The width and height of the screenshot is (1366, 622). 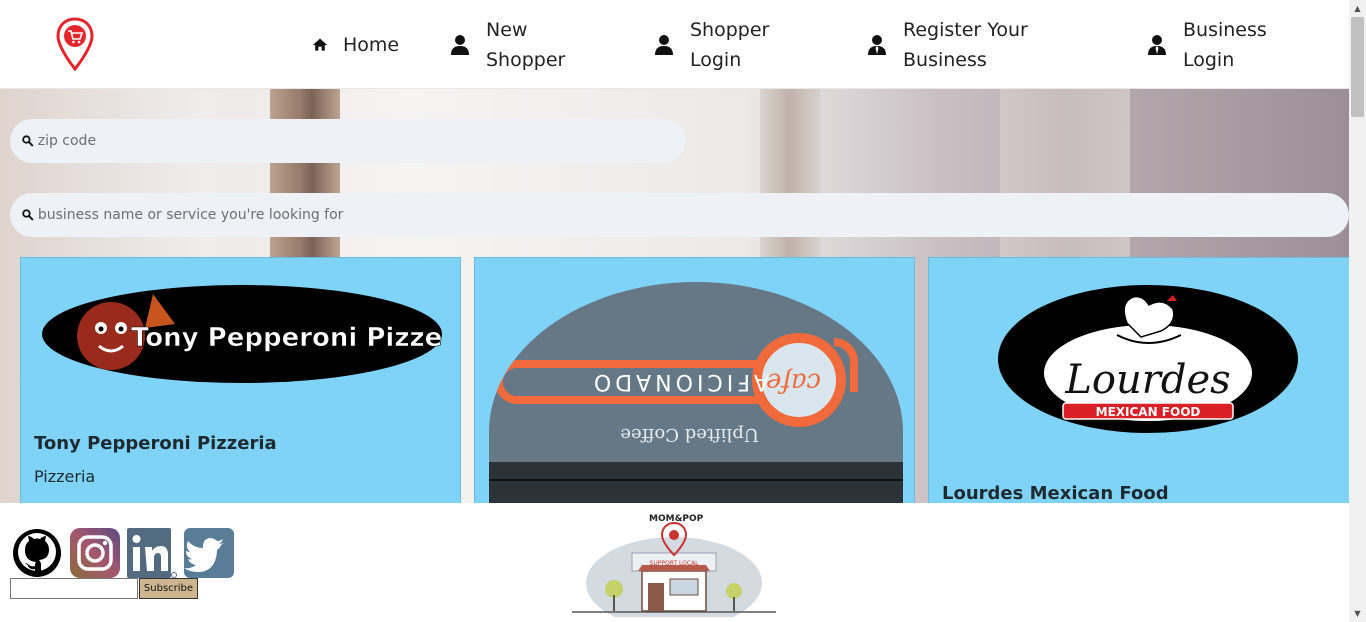 I want to click on logo-subtext: Uplifted Coffee, so click(x=689, y=434).